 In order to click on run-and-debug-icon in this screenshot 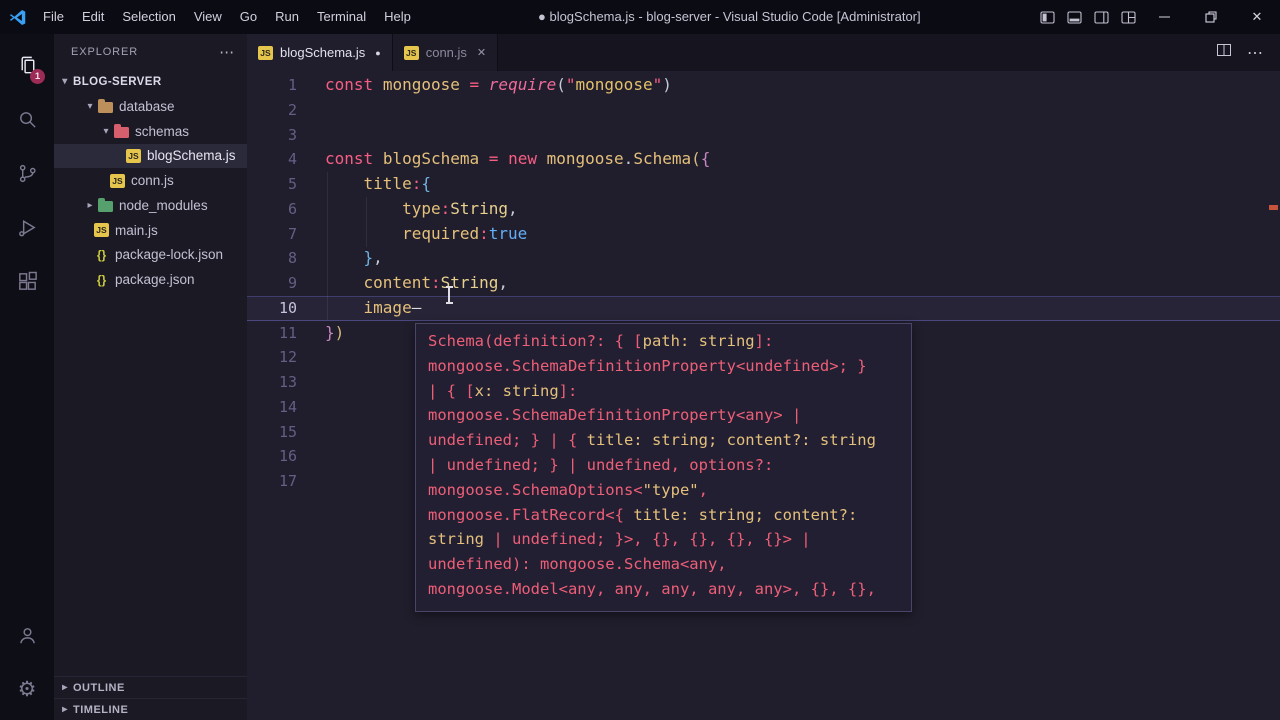, I will do `click(27, 227)`.